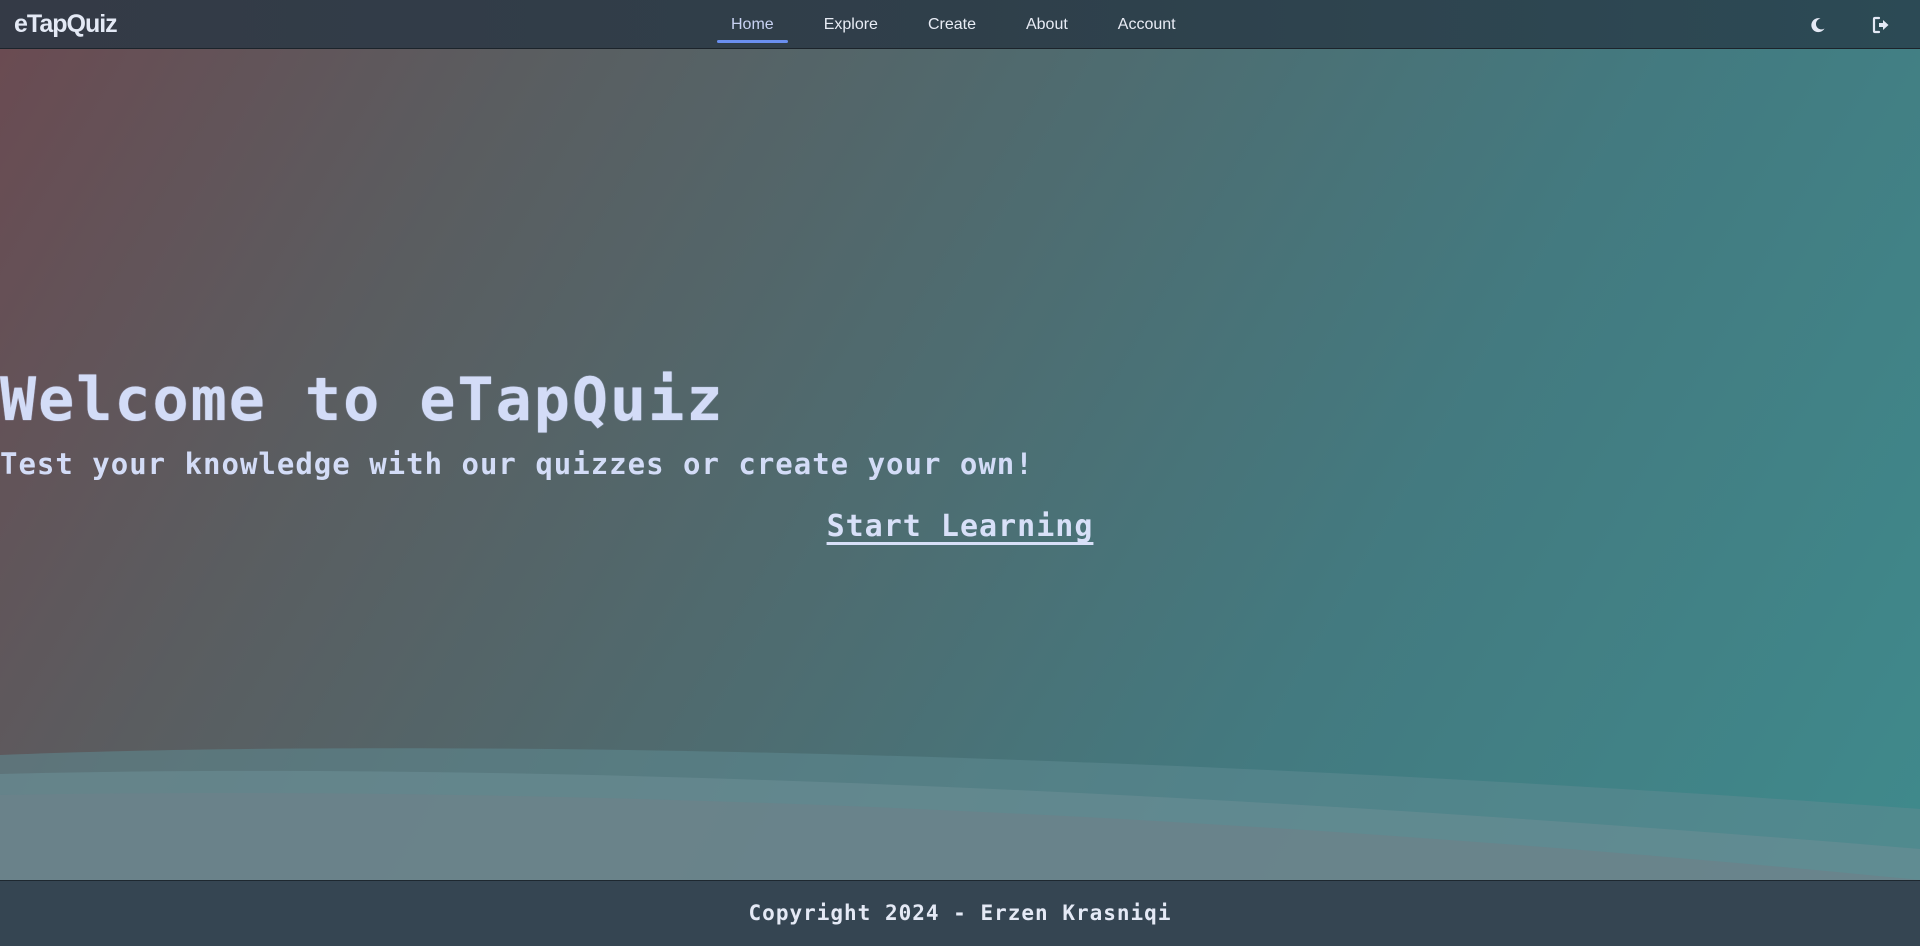  I want to click on logout-icon, so click(1881, 25).